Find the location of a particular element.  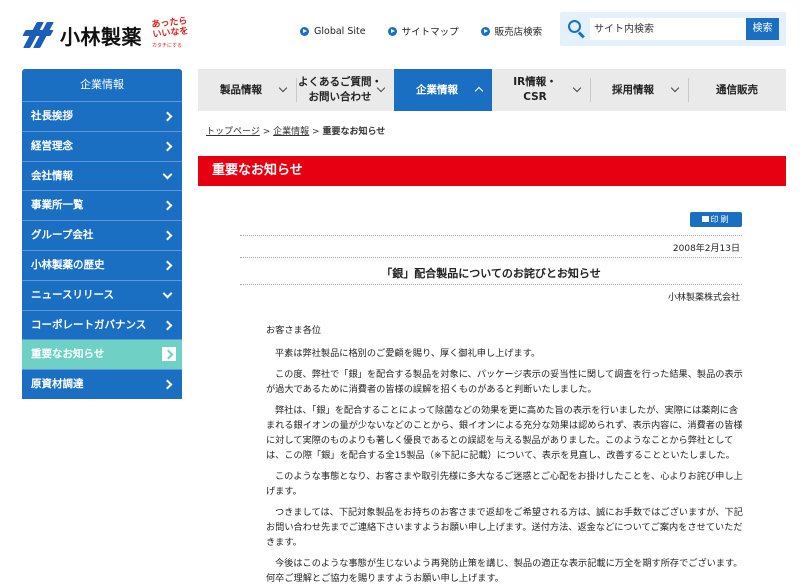

sidebar-item-president-message: 社長挨拶 is located at coordinates (102, 116).